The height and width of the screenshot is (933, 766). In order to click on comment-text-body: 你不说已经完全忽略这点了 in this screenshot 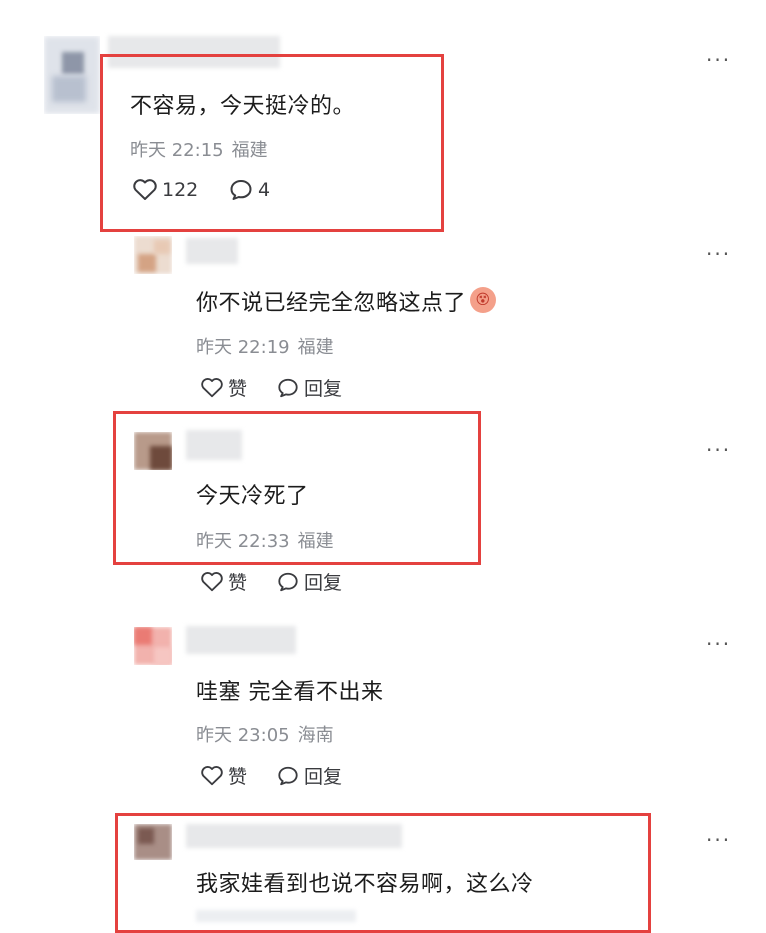, I will do `click(331, 303)`.